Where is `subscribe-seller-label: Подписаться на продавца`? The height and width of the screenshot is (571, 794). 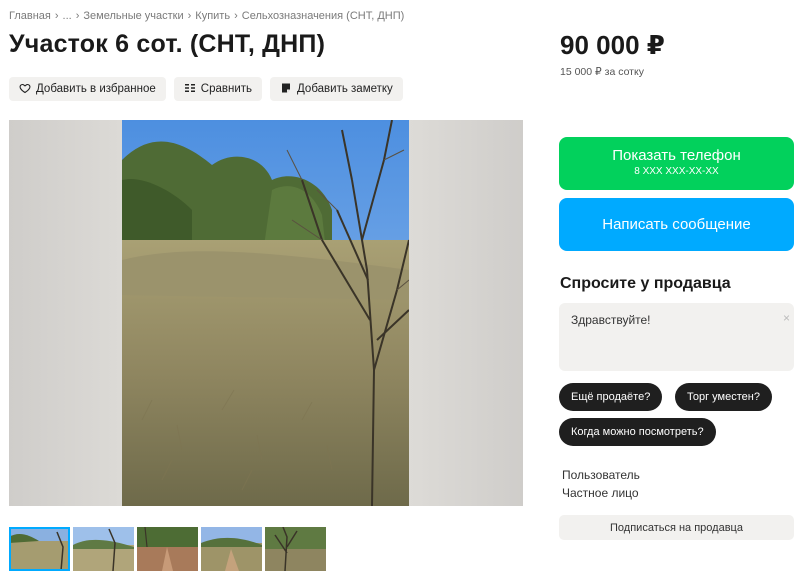 subscribe-seller-label: Подписаться на продавца is located at coordinates (676, 527).